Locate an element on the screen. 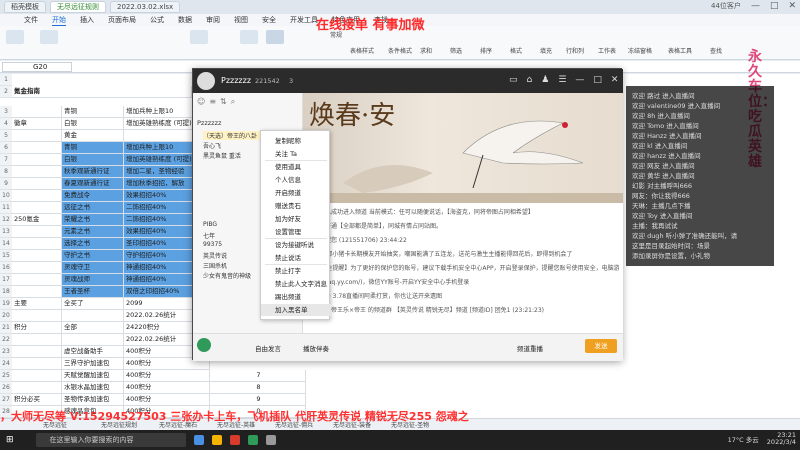 The image size is (800, 450). row-header: 5 is located at coordinates (6, 136).